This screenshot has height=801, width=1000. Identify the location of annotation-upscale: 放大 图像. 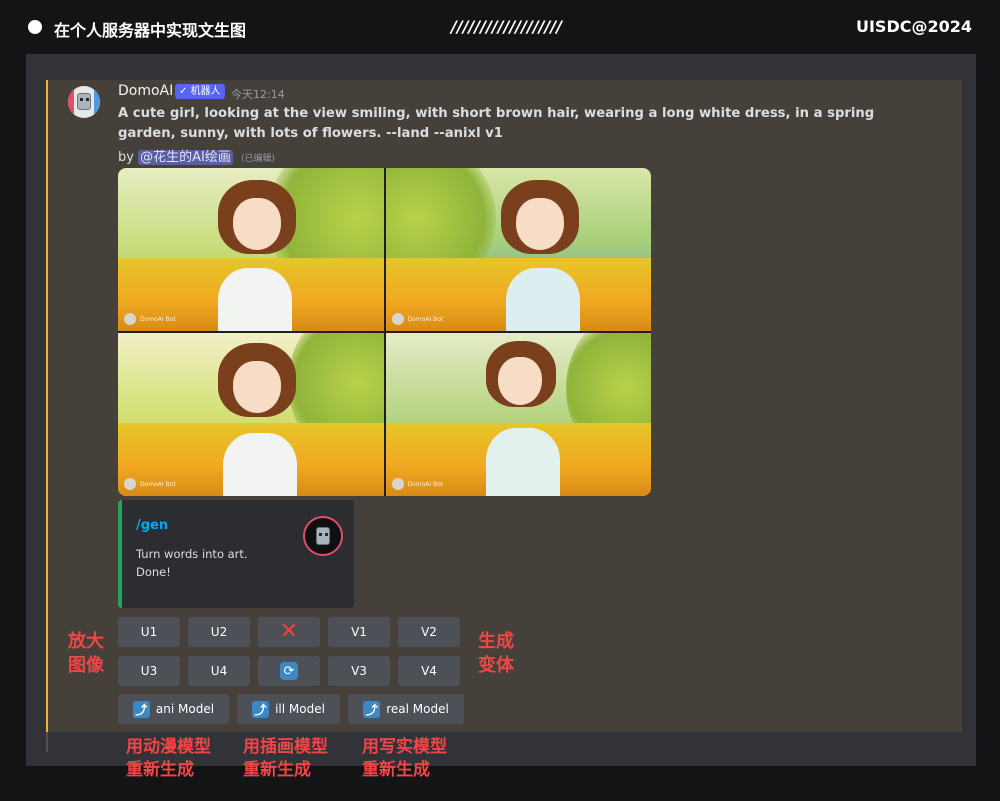
(86, 654).